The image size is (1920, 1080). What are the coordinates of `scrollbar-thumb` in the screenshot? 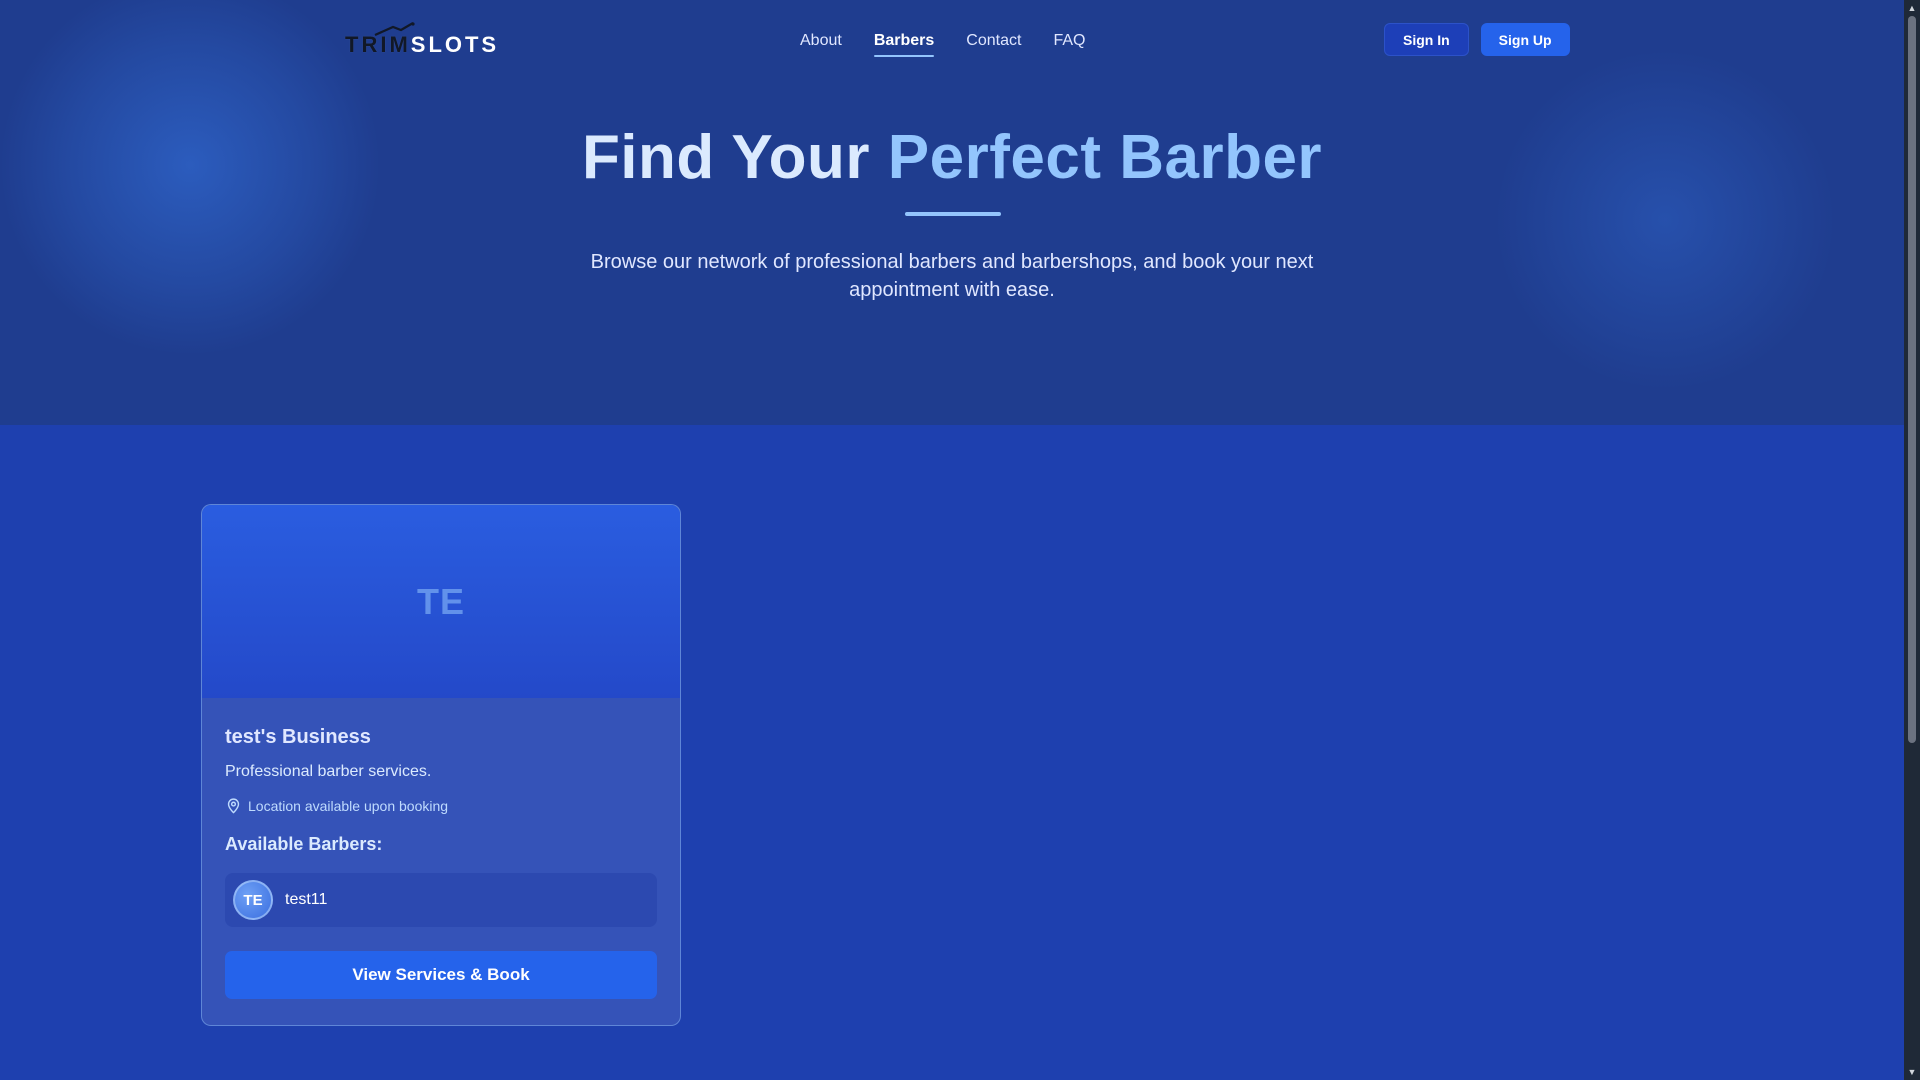 It's located at (1912, 379).